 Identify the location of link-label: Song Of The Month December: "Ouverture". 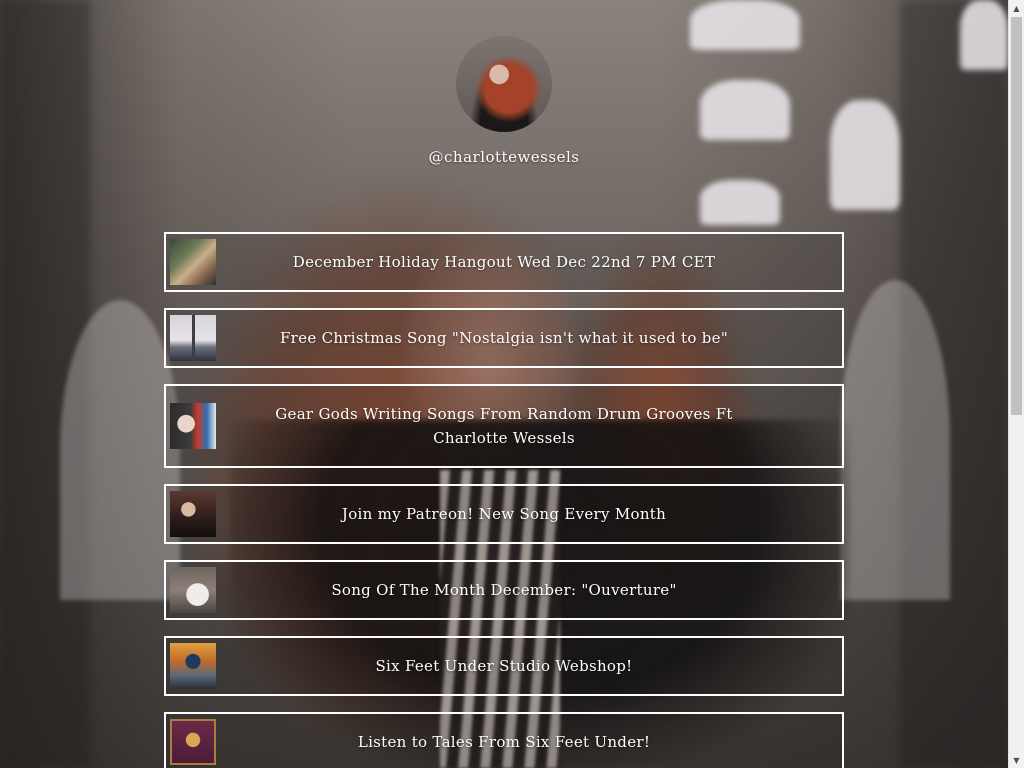
(504, 590).